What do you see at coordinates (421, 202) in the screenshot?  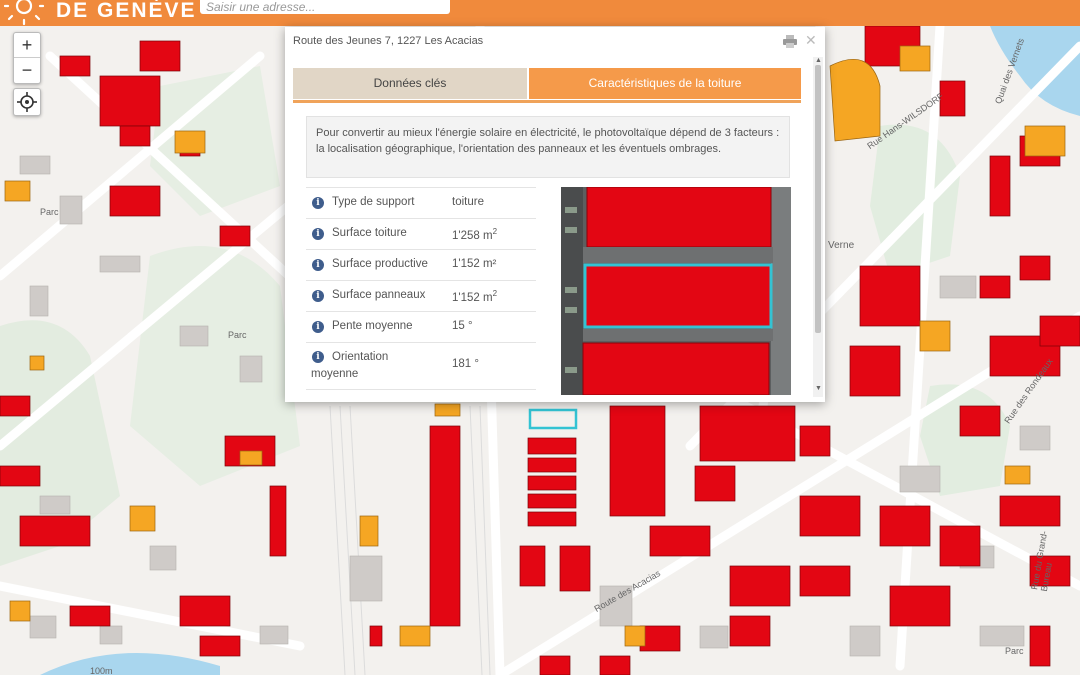 I see `table-row: i Type de support toiture` at bounding box center [421, 202].